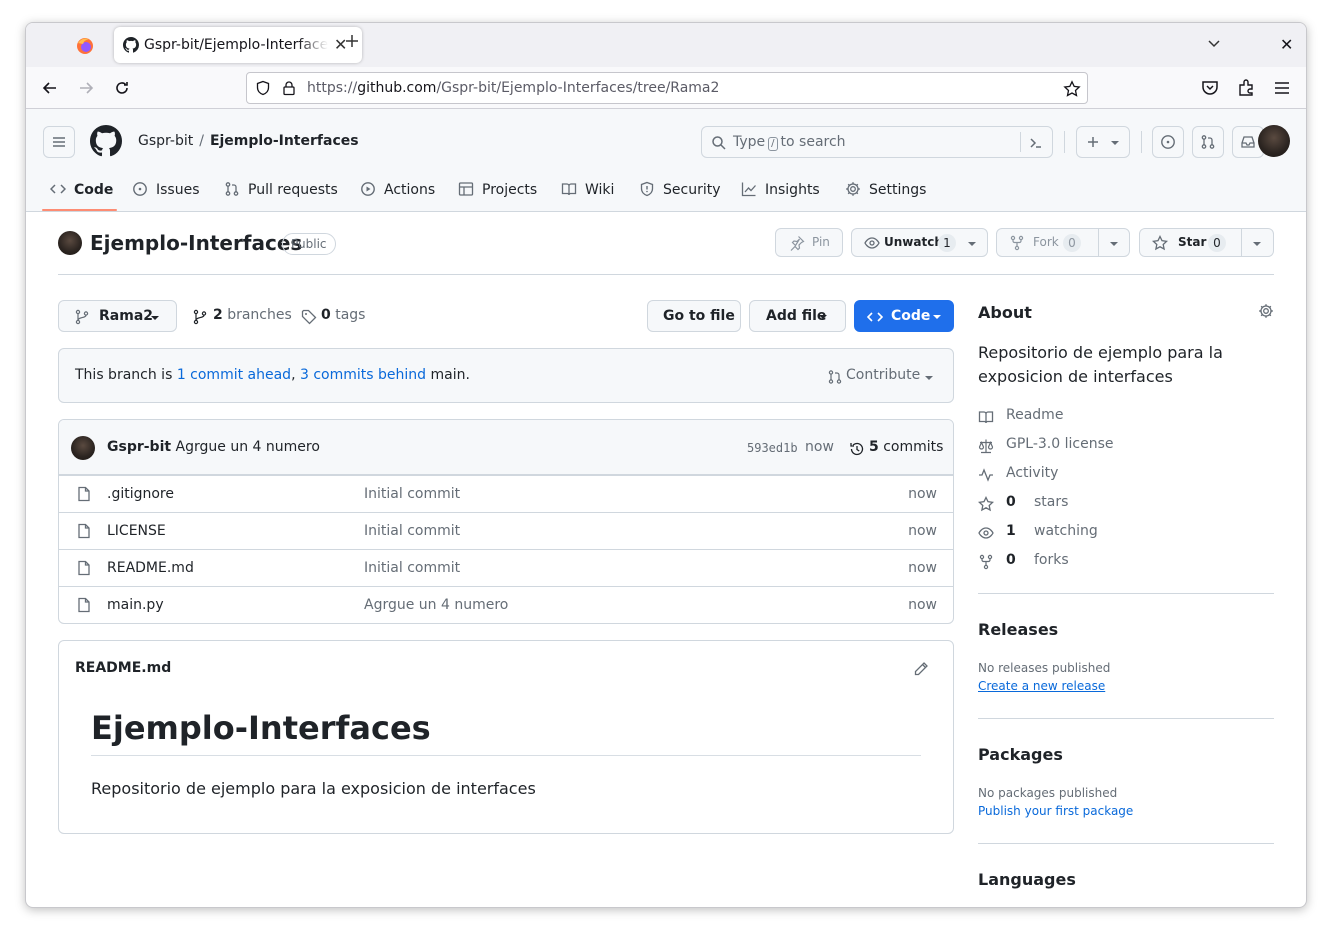  Describe the element at coordinates (506, 530) in the screenshot. I see `file-row: LICENSE Initial commit now` at that location.